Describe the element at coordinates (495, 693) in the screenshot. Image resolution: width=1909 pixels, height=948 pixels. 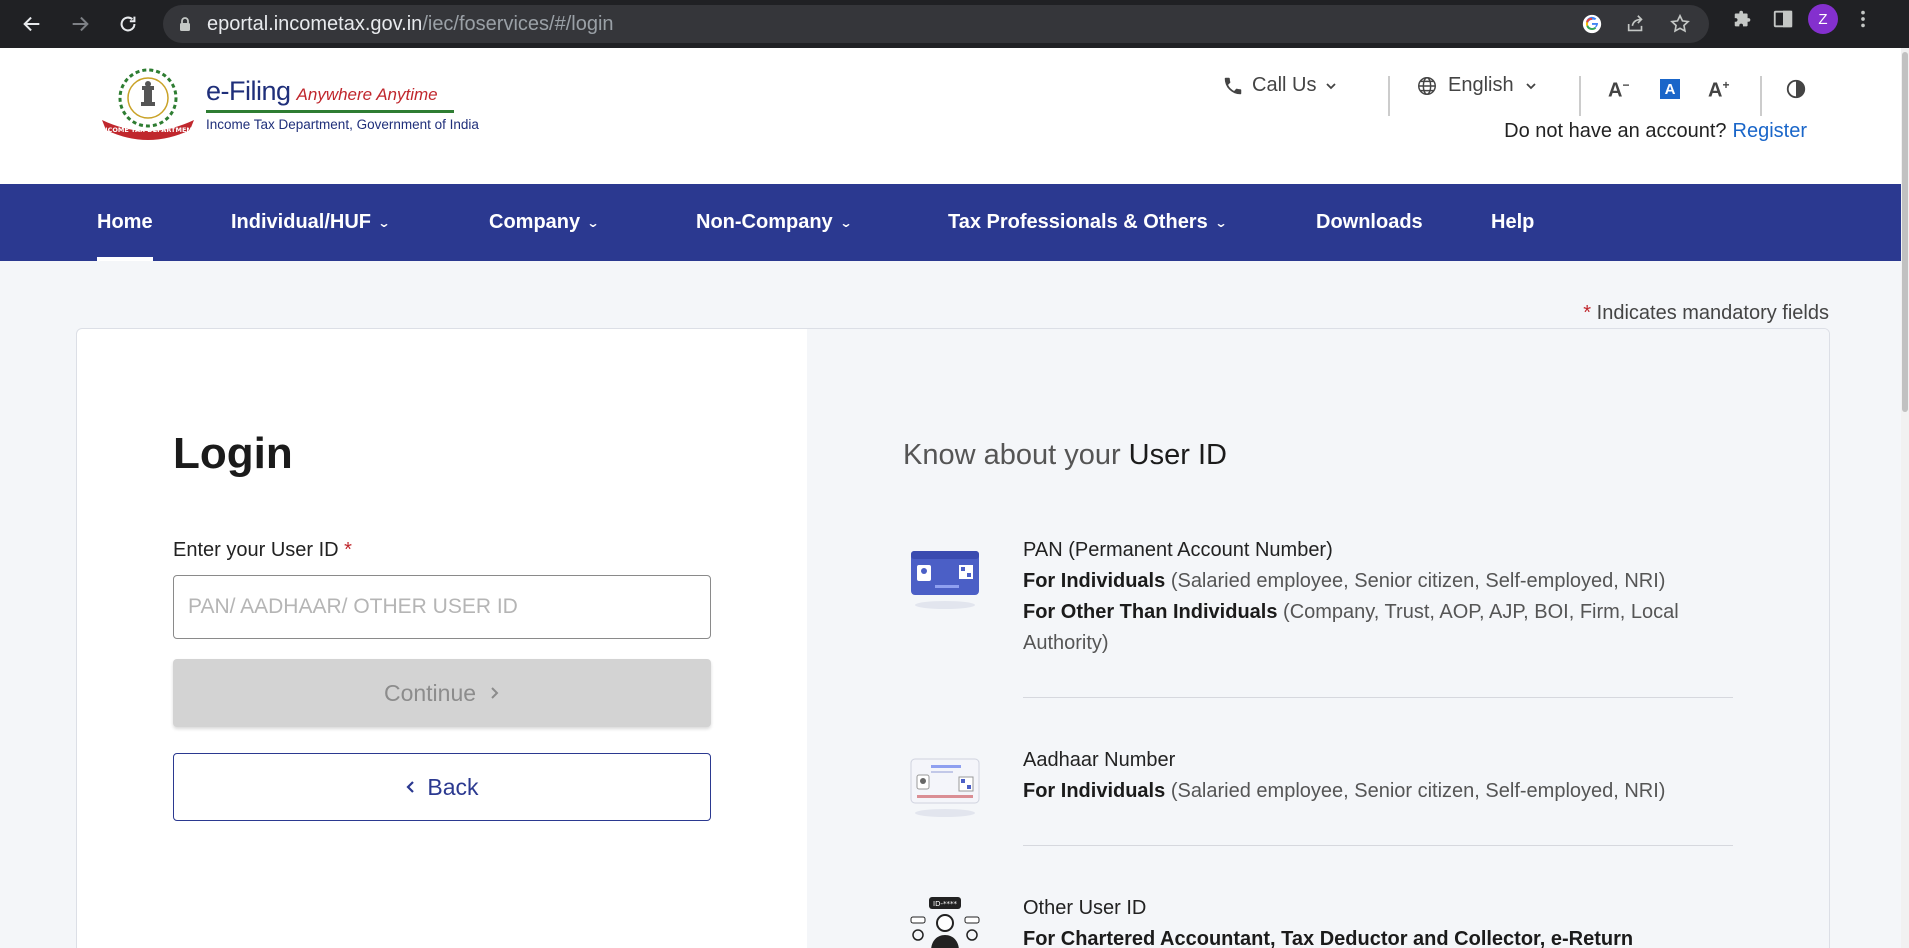
I see `chevron-right-icon` at that location.